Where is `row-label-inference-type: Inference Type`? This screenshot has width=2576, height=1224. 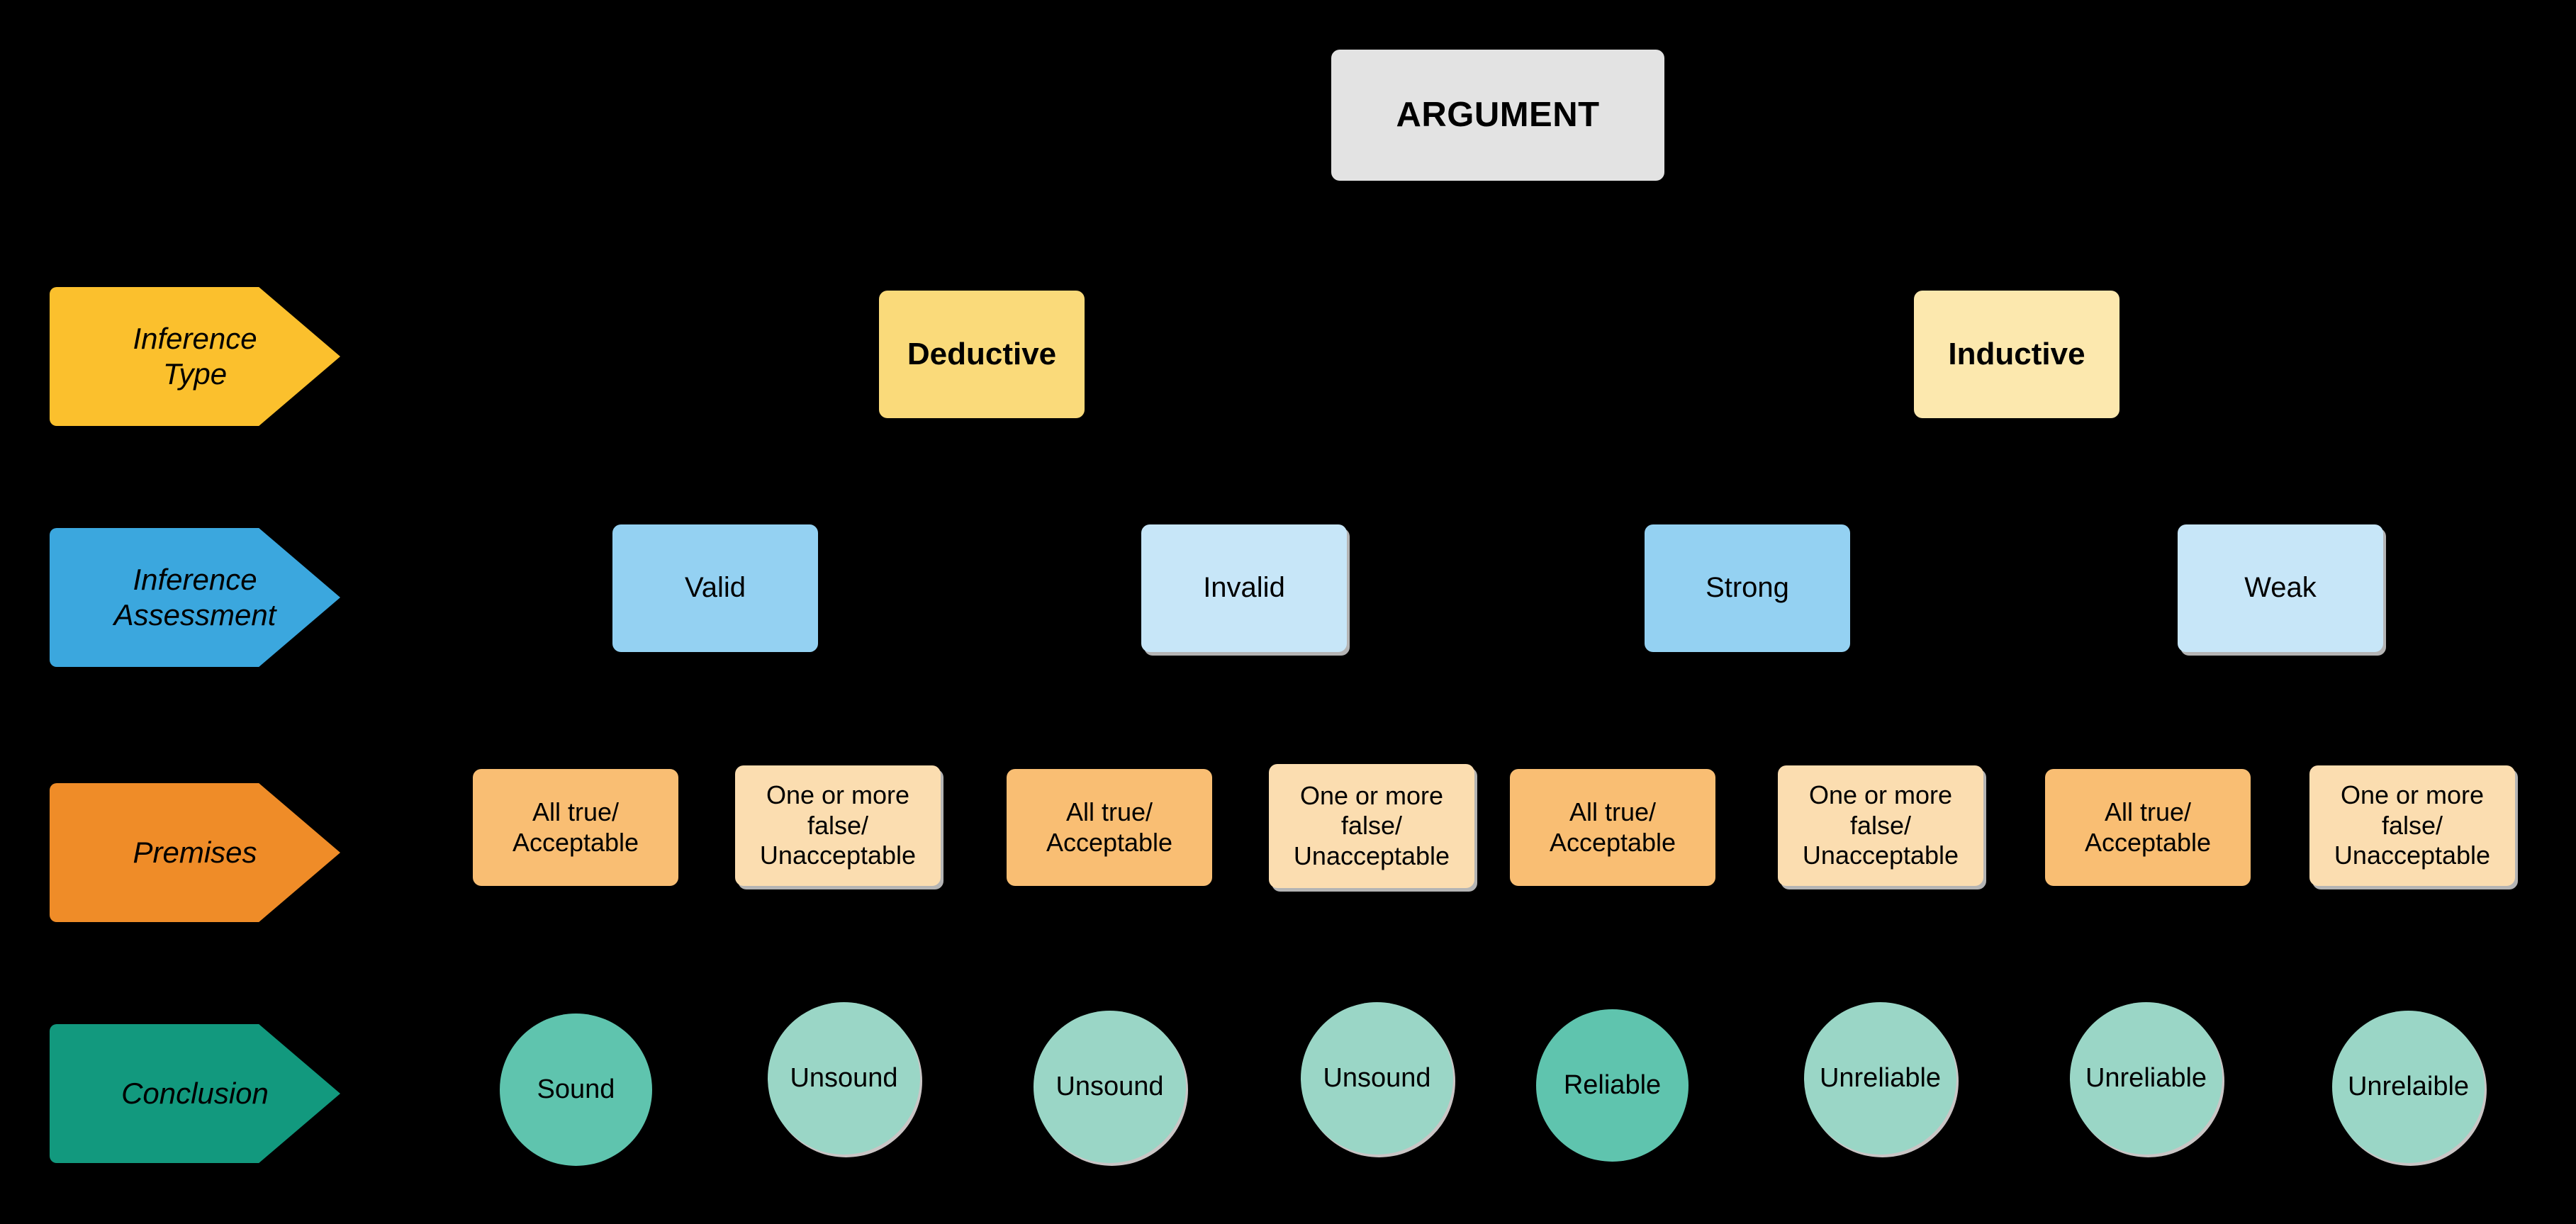
row-label-inference-type: Inference Type is located at coordinates (195, 356).